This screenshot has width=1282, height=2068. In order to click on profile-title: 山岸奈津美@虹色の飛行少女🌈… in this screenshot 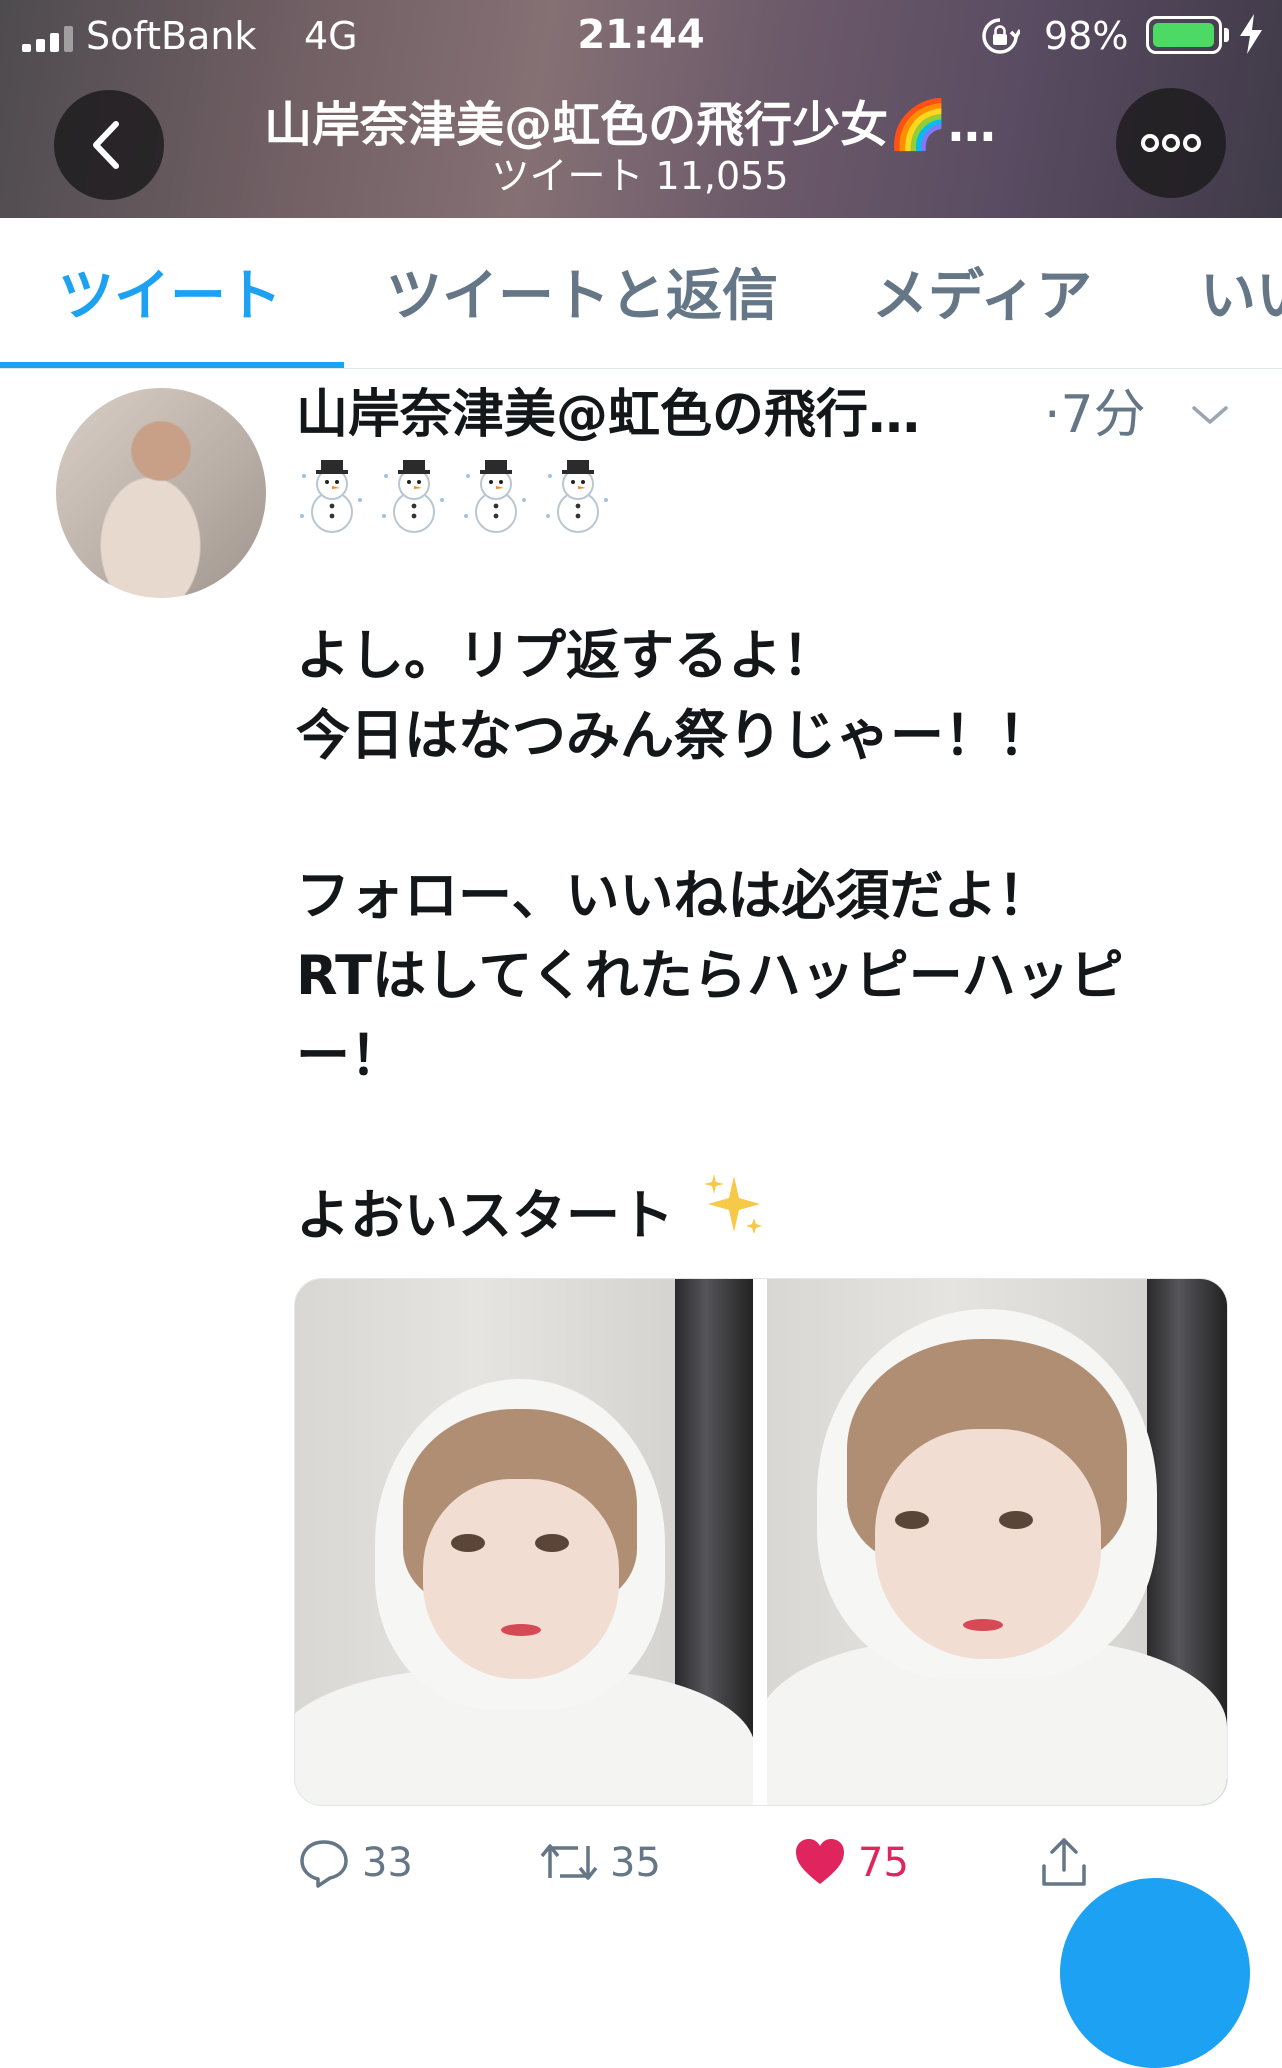, I will do `click(630, 125)`.